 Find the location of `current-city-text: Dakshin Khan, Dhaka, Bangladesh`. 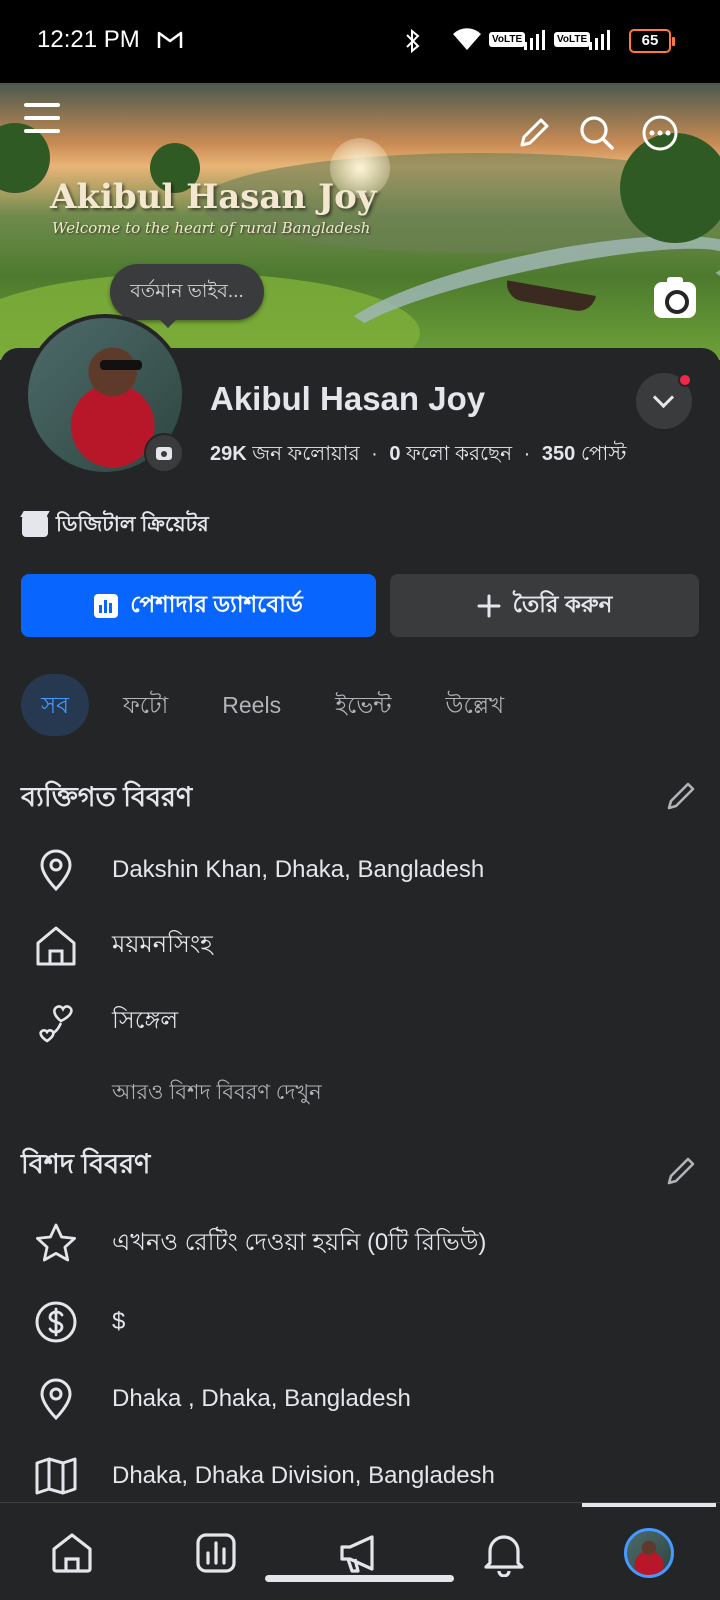

current-city-text: Dakshin Khan, Dhaka, Bangladesh is located at coordinates (298, 869).